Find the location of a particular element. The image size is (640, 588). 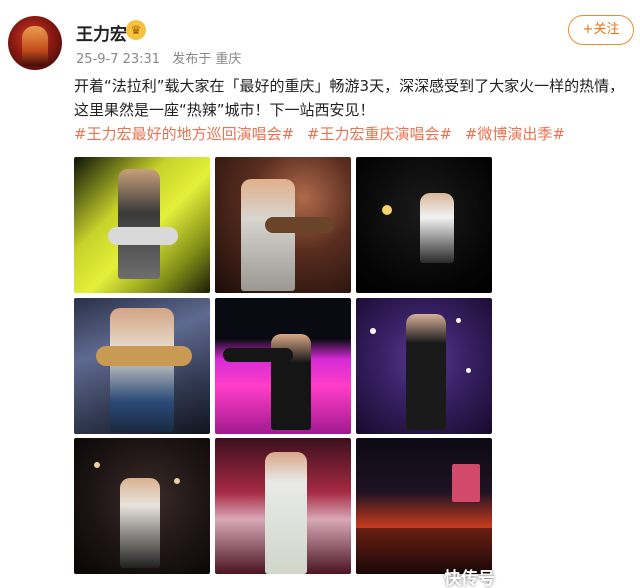

post-meta: 25-9-7 23:31 发布于 重庆 is located at coordinates (162, 57).